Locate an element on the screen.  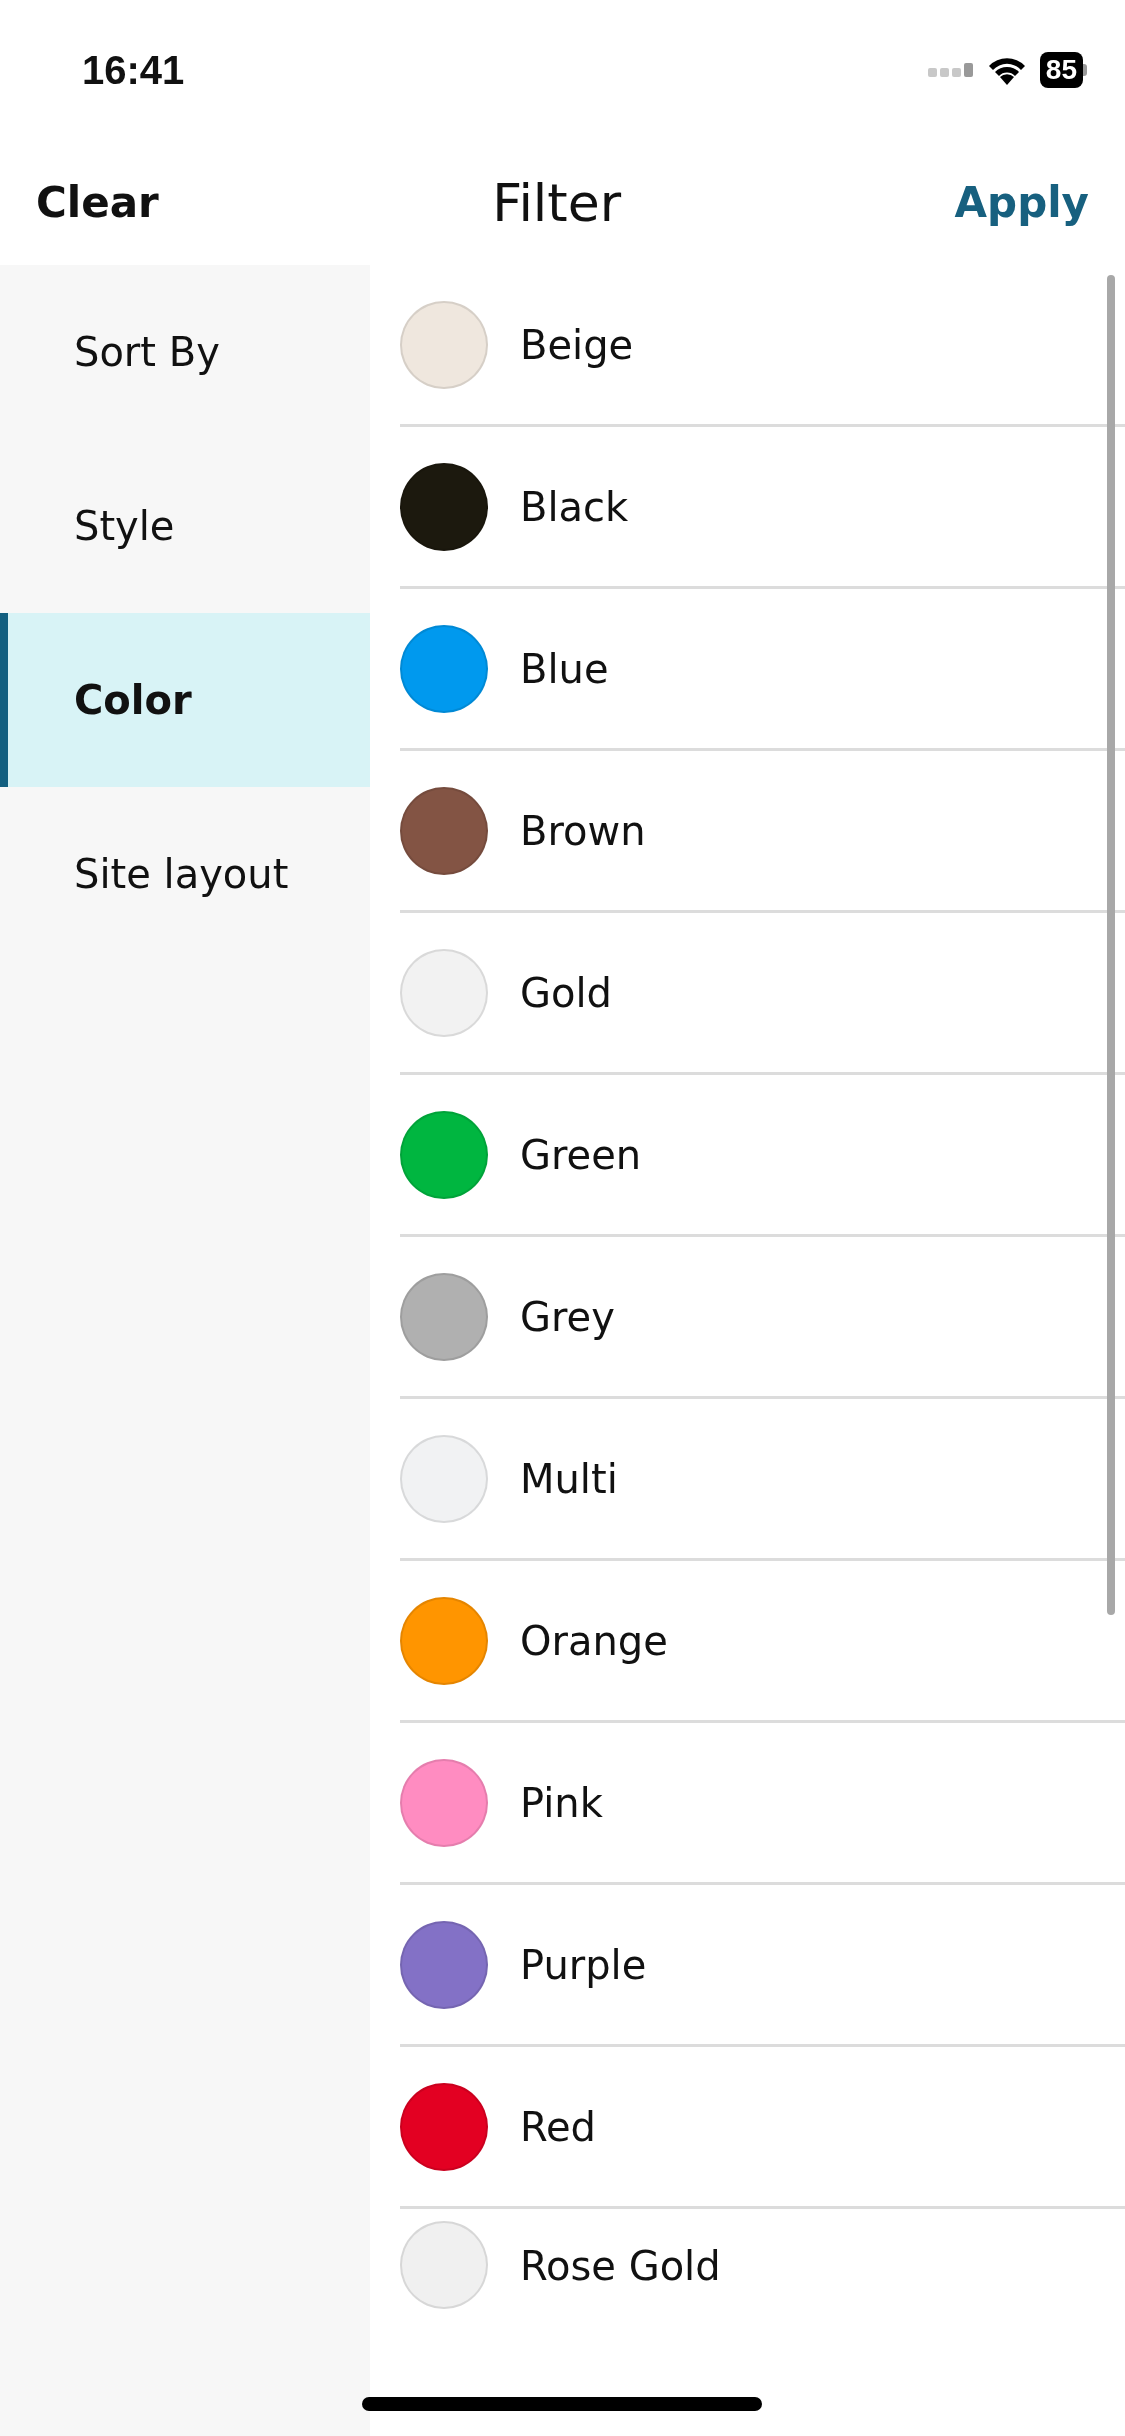
sidebar-item: Style is located at coordinates (185, 526).